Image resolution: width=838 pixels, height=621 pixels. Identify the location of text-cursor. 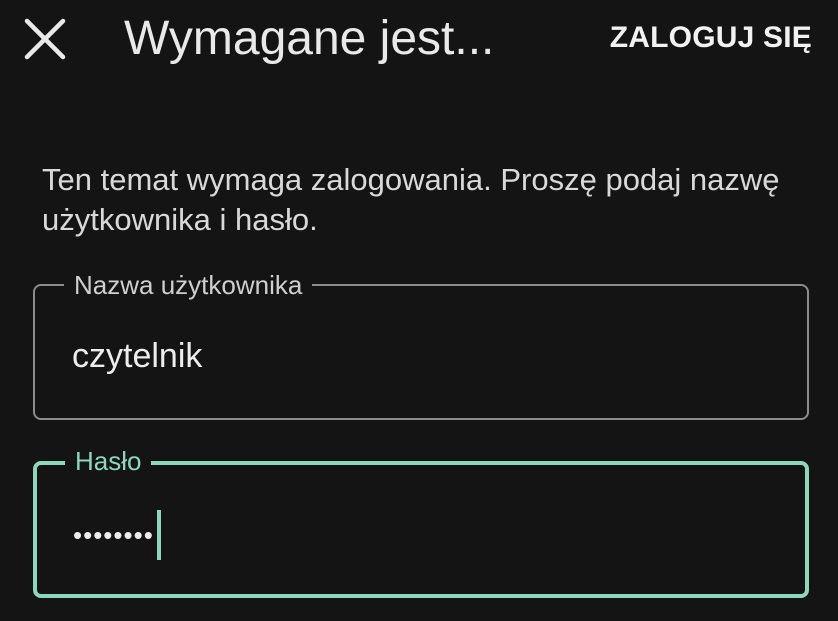
(158, 535).